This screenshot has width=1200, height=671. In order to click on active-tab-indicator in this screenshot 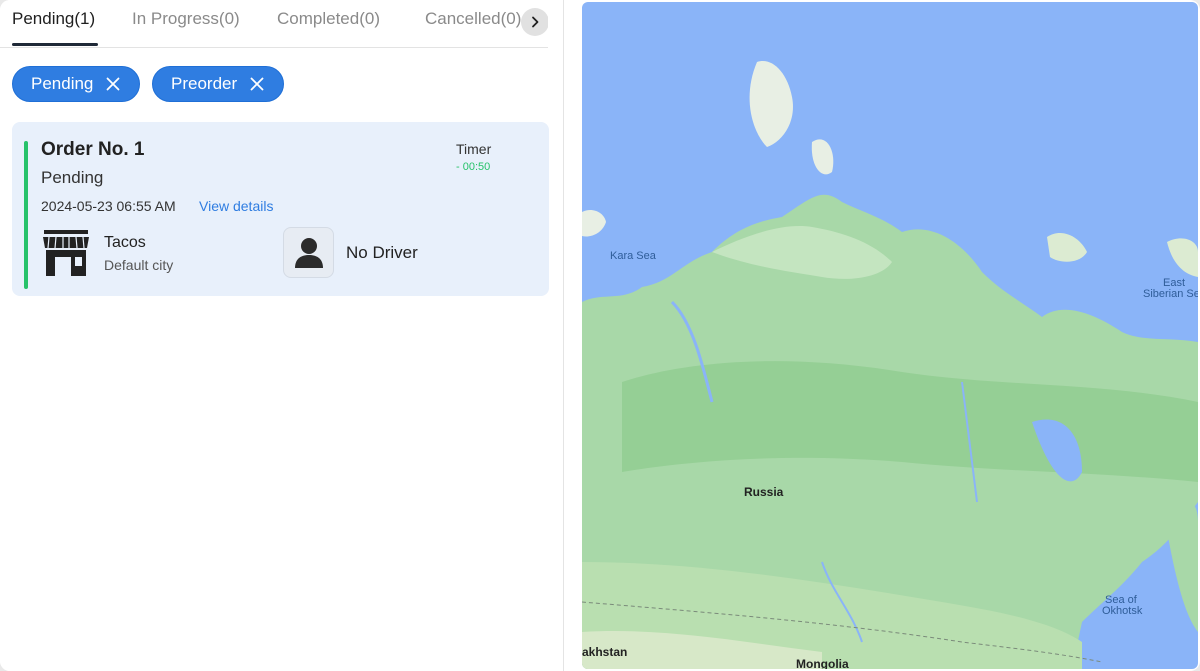, I will do `click(55, 44)`.